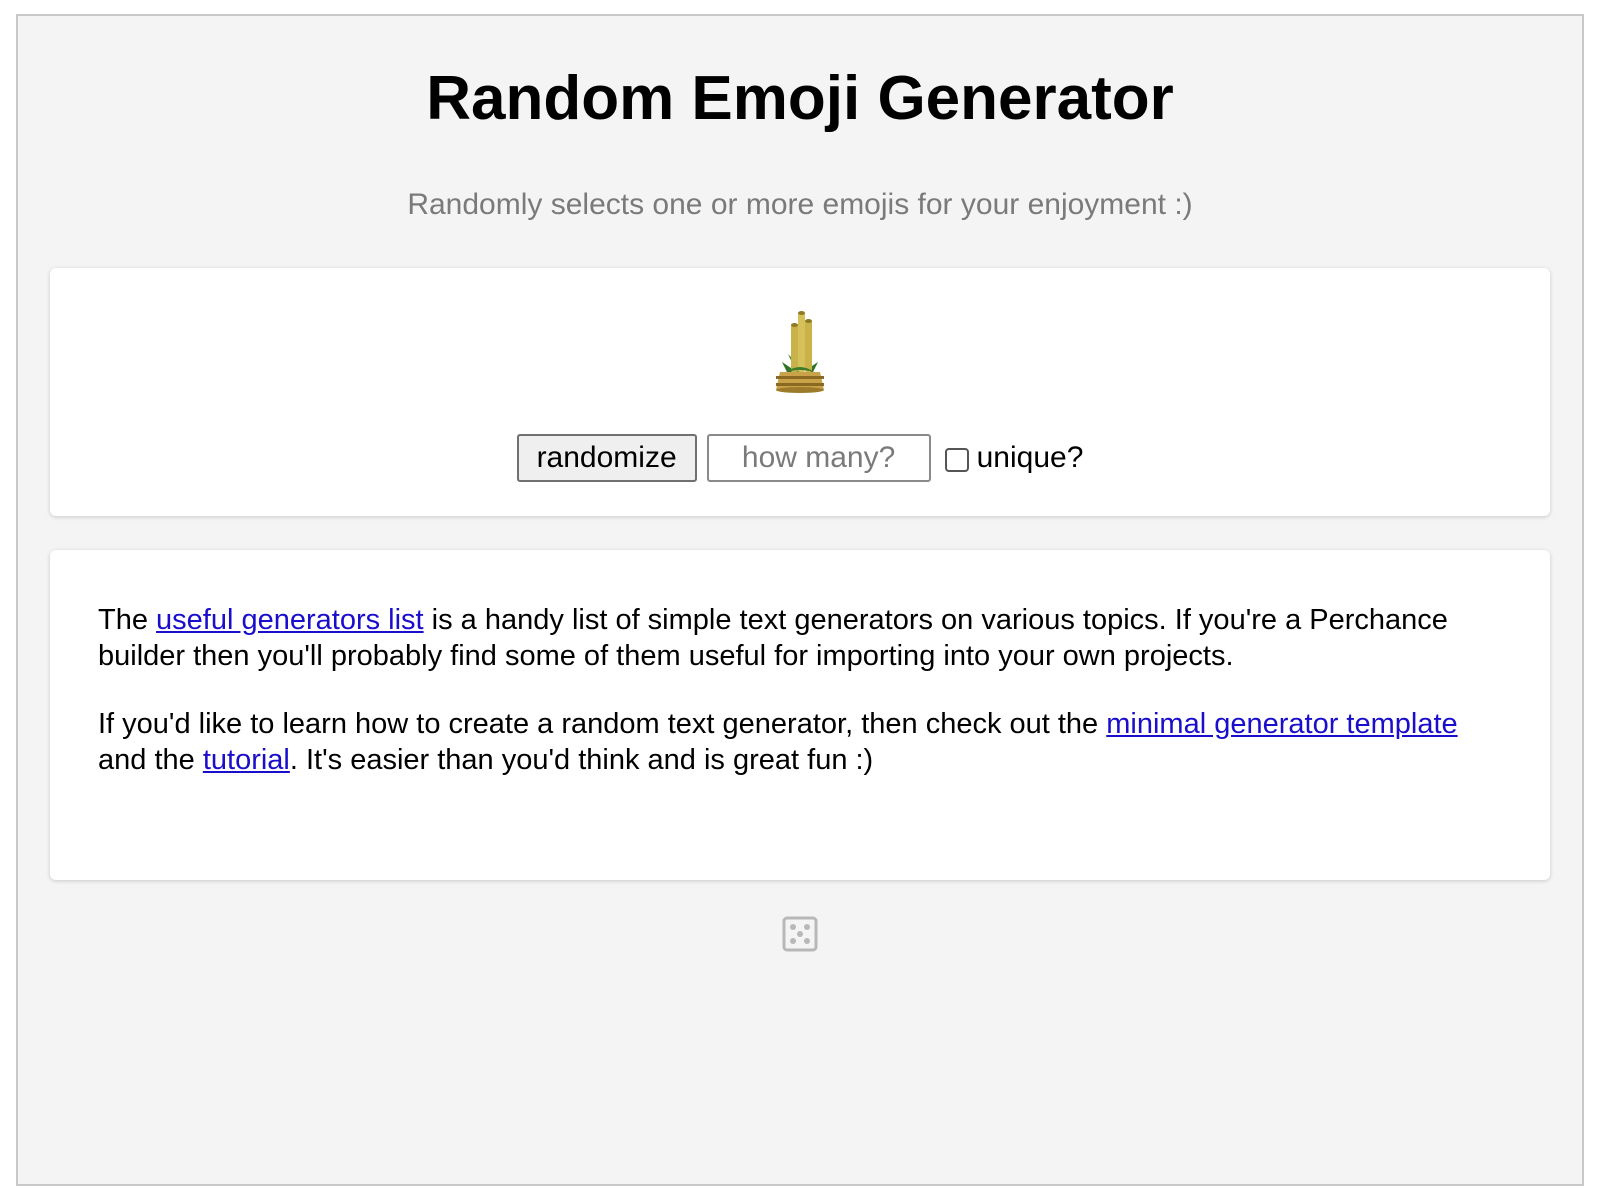 The width and height of the screenshot is (1600, 1200). I want to click on kadomatsu-icon, so click(800, 352).